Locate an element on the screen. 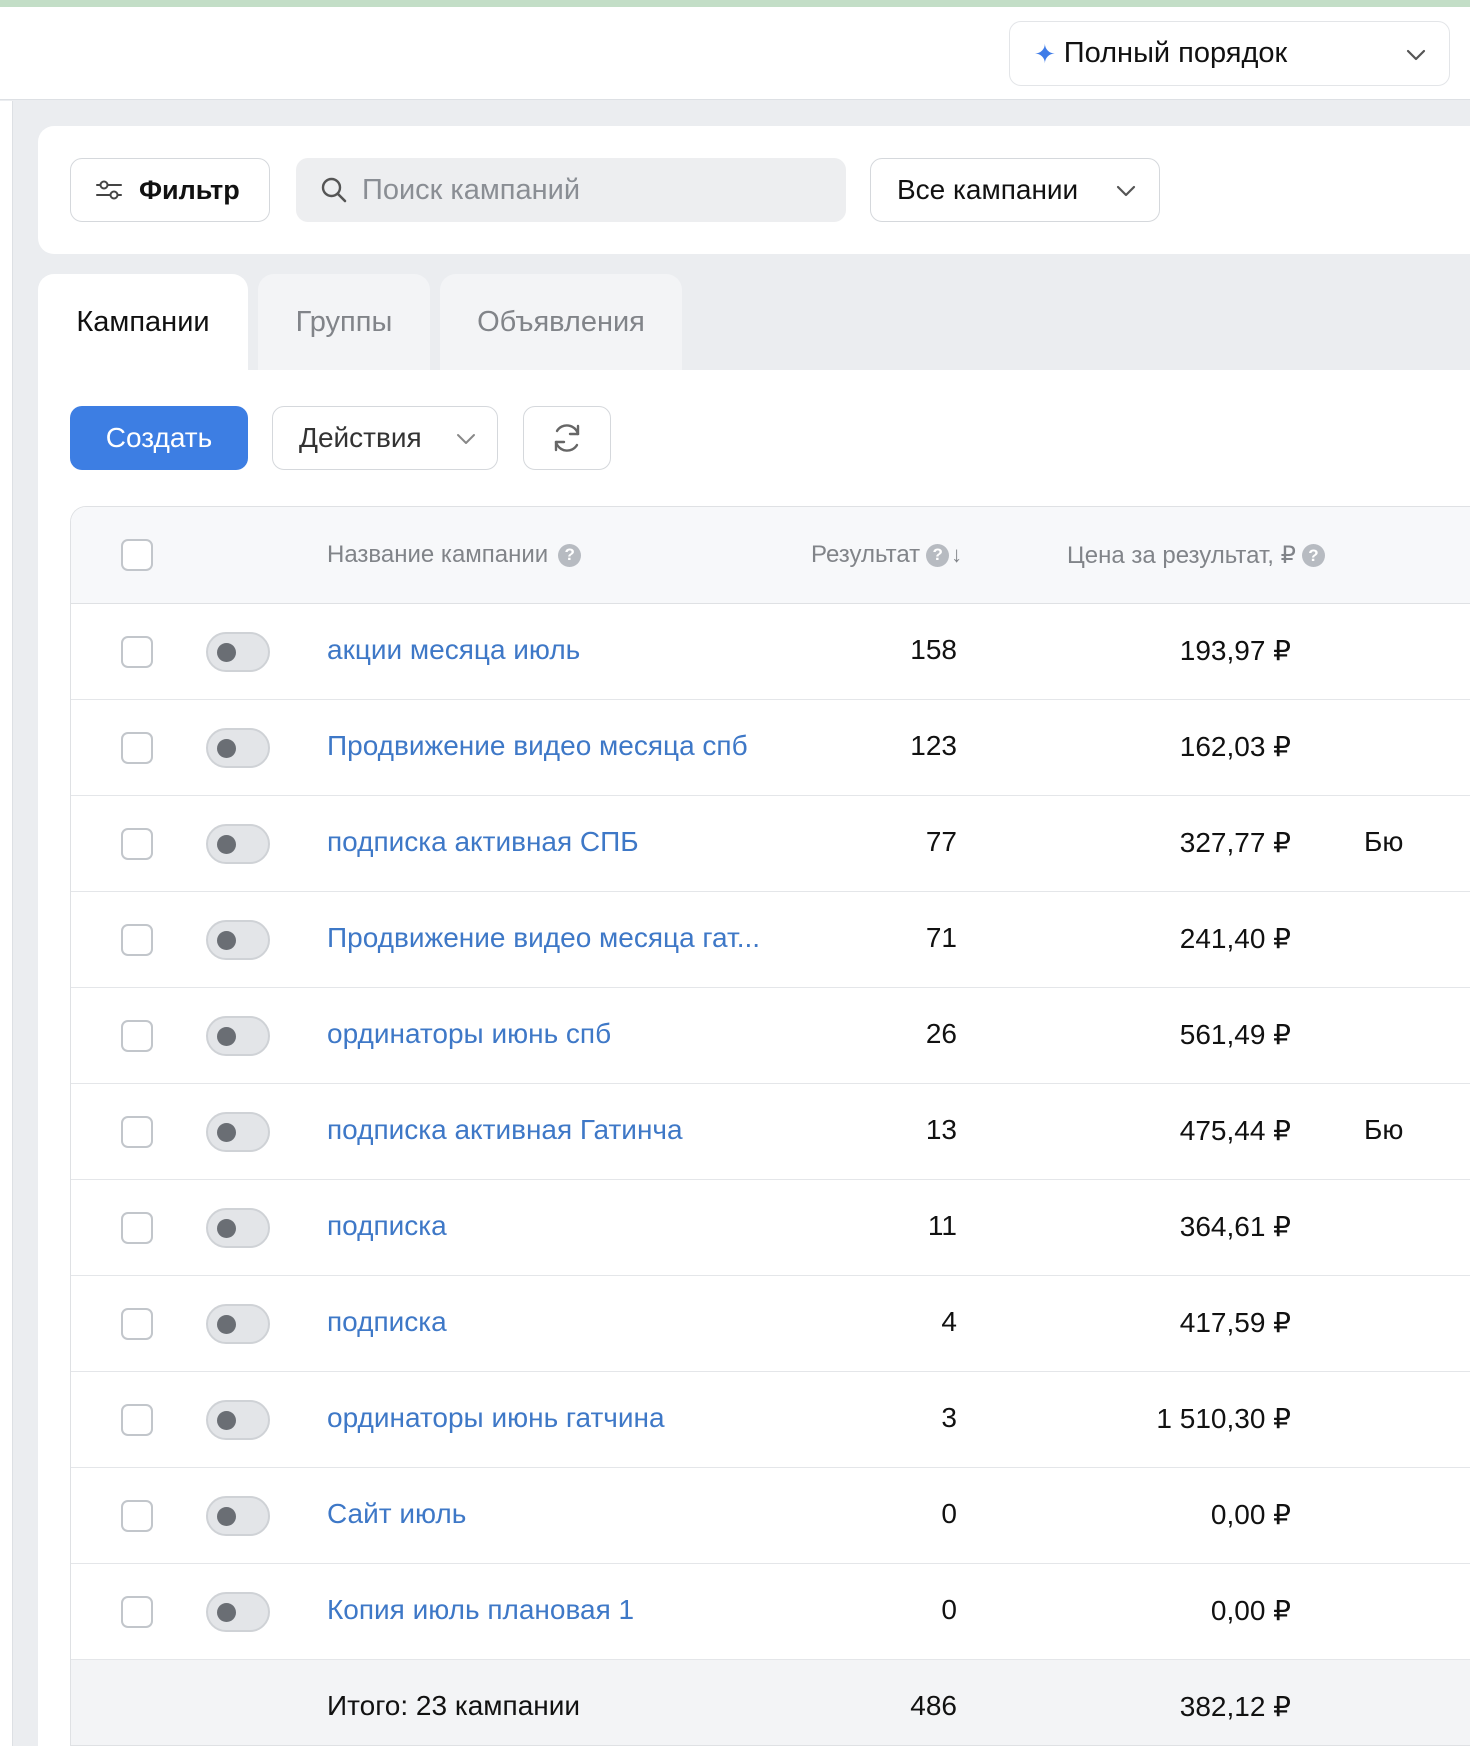  create-button: Создать is located at coordinates (159, 438).